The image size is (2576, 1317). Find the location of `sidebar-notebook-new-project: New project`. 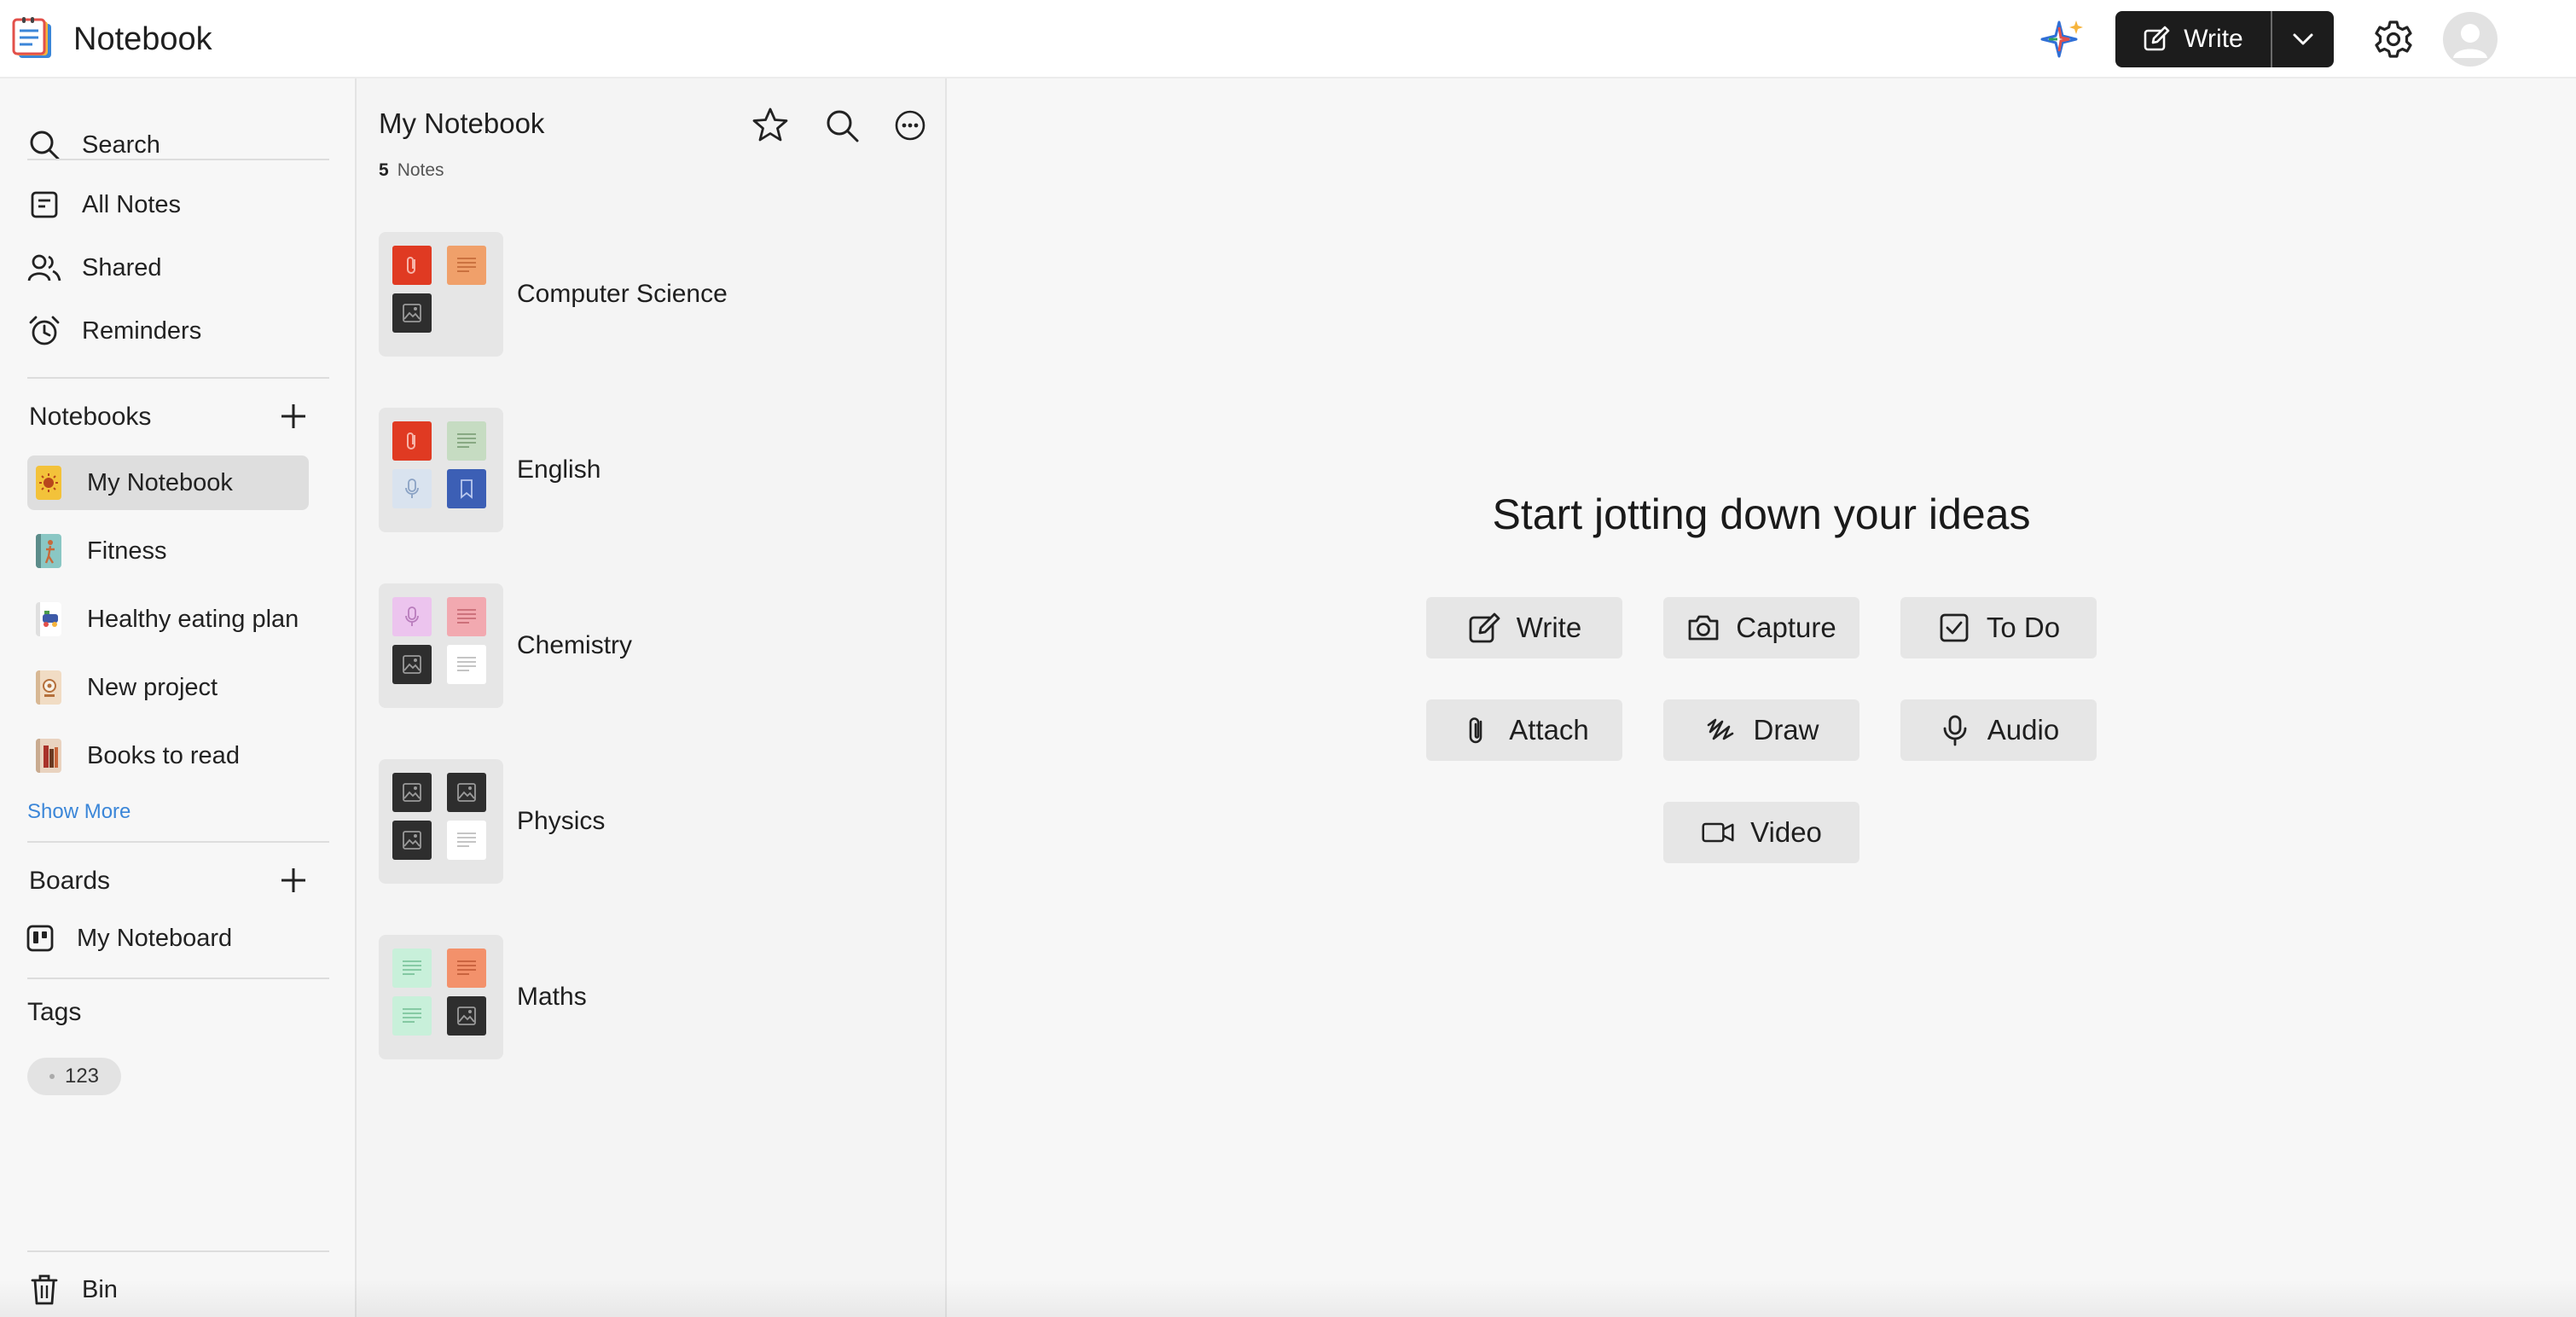

sidebar-notebook-new-project: New project is located at coordinates (168, 687).